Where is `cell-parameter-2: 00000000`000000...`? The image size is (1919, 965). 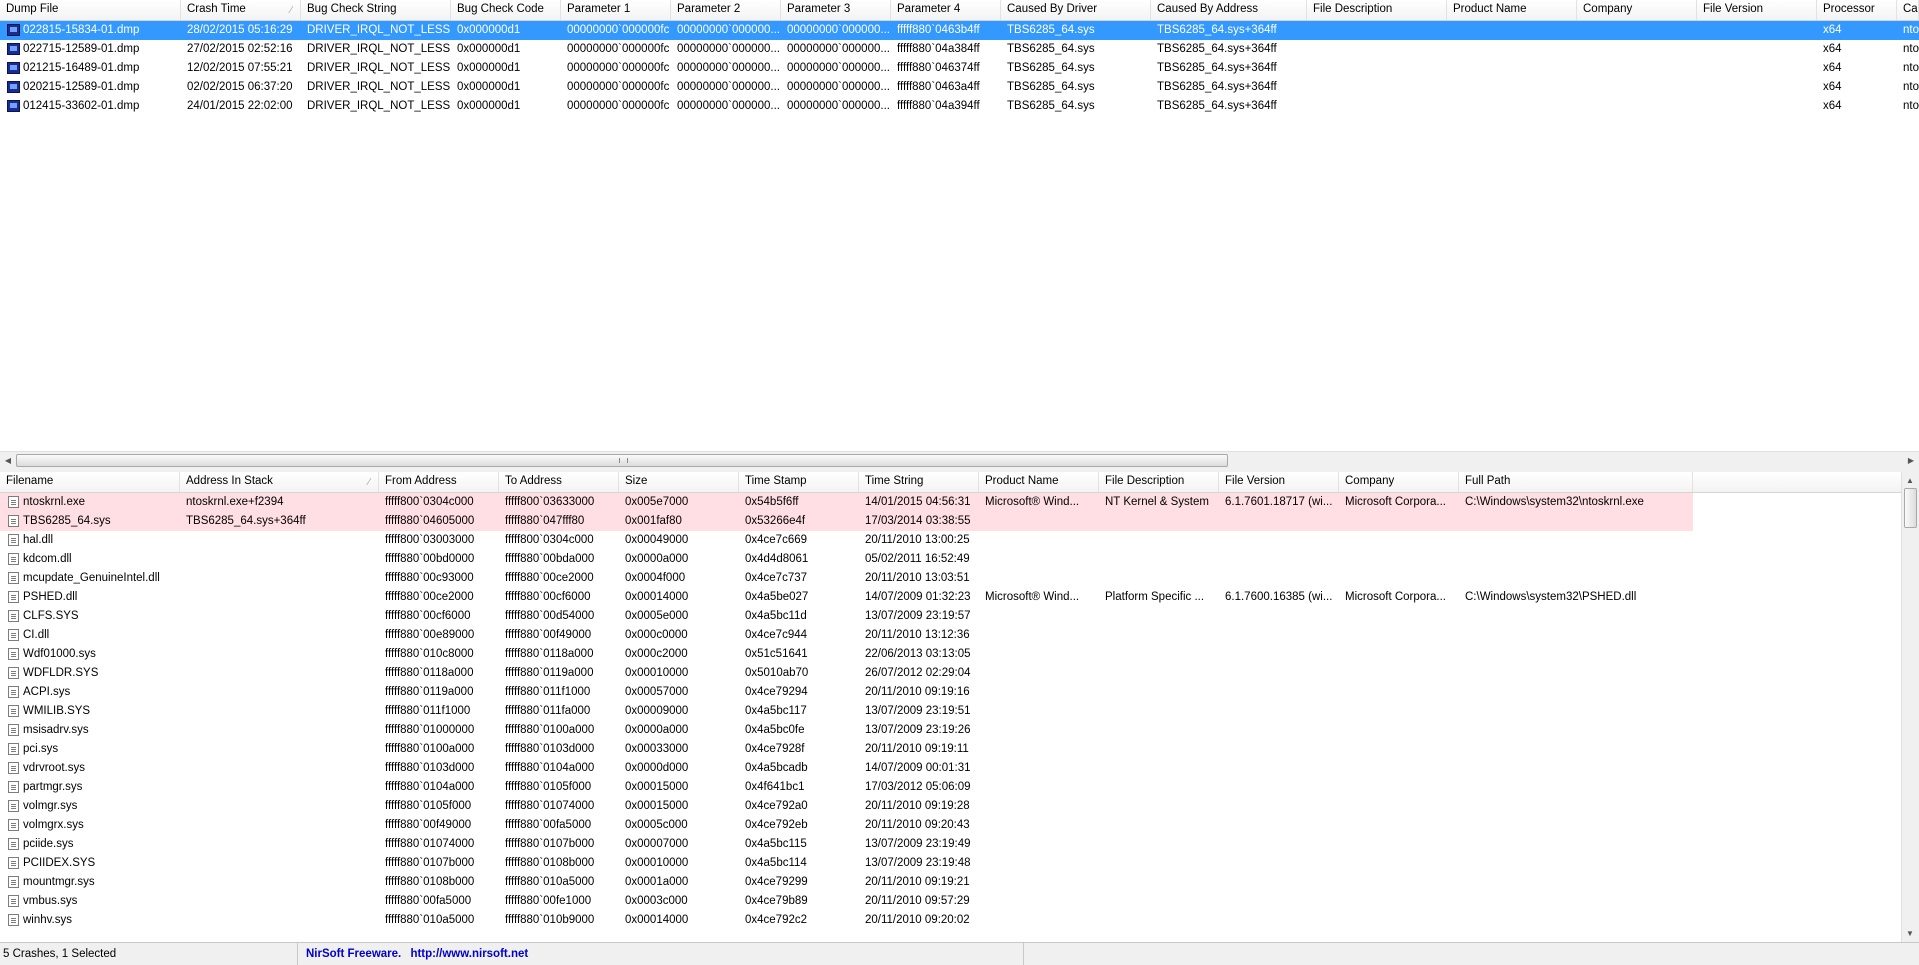
cell-parameter-2: 00000000`000000... is located at coordinates (728, 87).